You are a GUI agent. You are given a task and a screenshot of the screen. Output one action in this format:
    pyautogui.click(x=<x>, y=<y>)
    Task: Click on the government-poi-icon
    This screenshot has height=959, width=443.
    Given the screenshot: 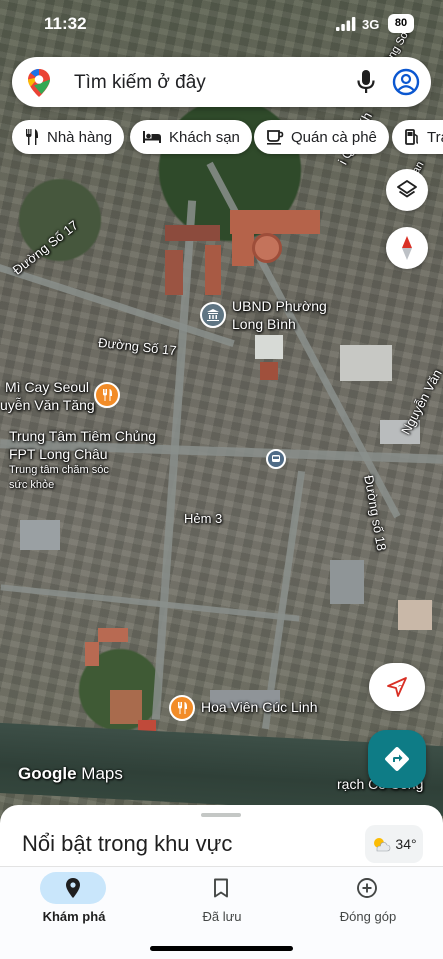 What is the action you would take?
    pyautogui.click(x=213, y=315)
    